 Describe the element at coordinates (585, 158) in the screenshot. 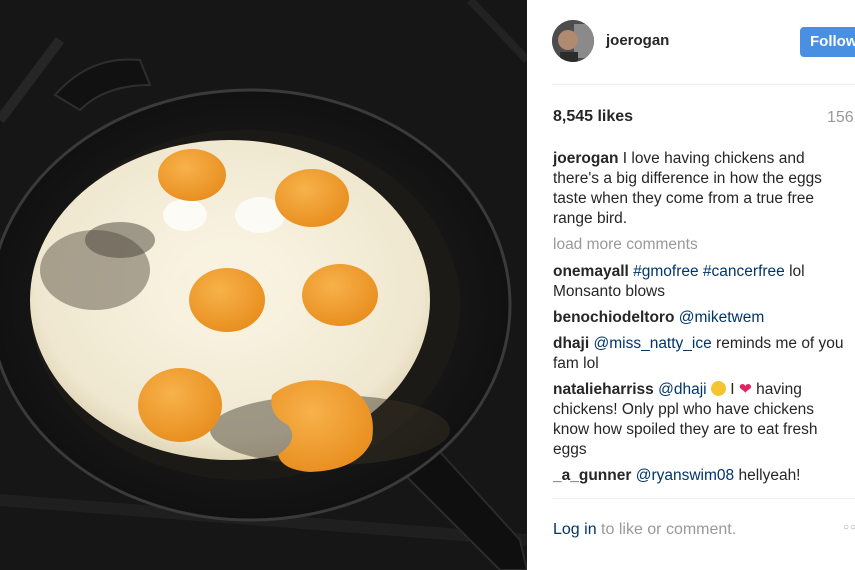

I see `caption-author: joerogan` at that location.